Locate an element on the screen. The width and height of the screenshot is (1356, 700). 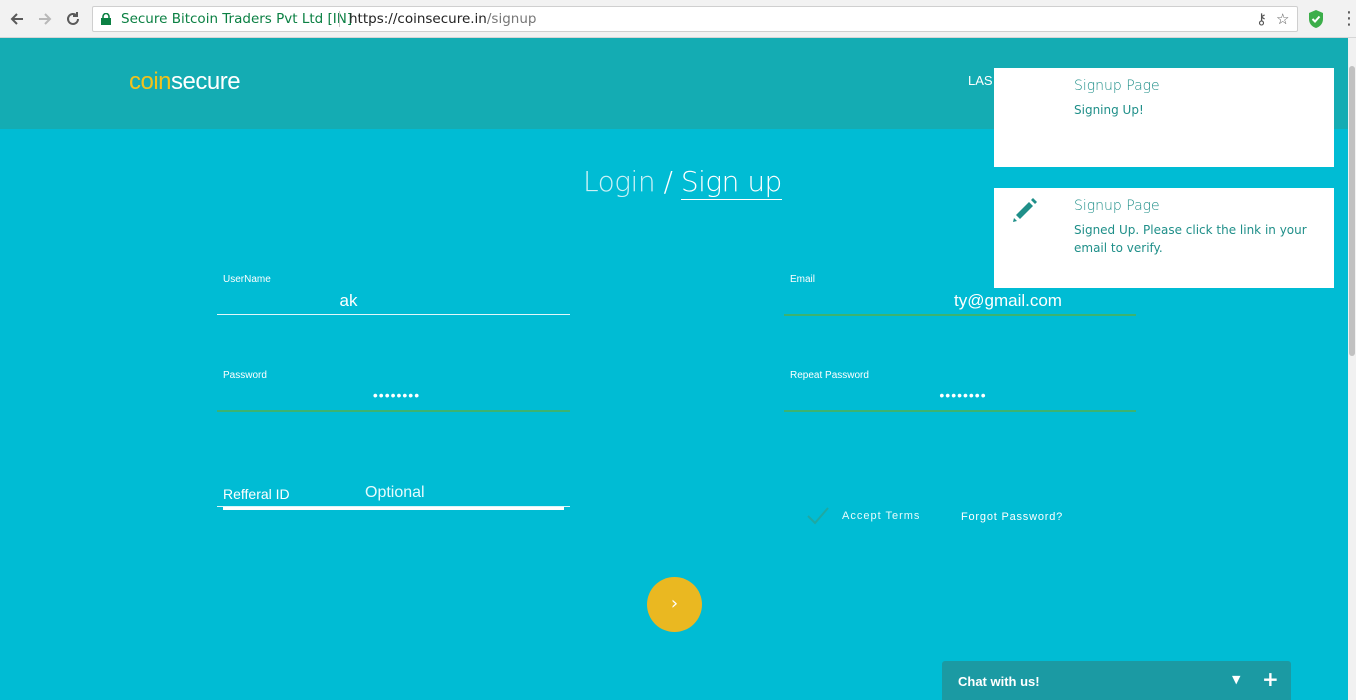
username-input: ak is located at coordinates (348, 301).